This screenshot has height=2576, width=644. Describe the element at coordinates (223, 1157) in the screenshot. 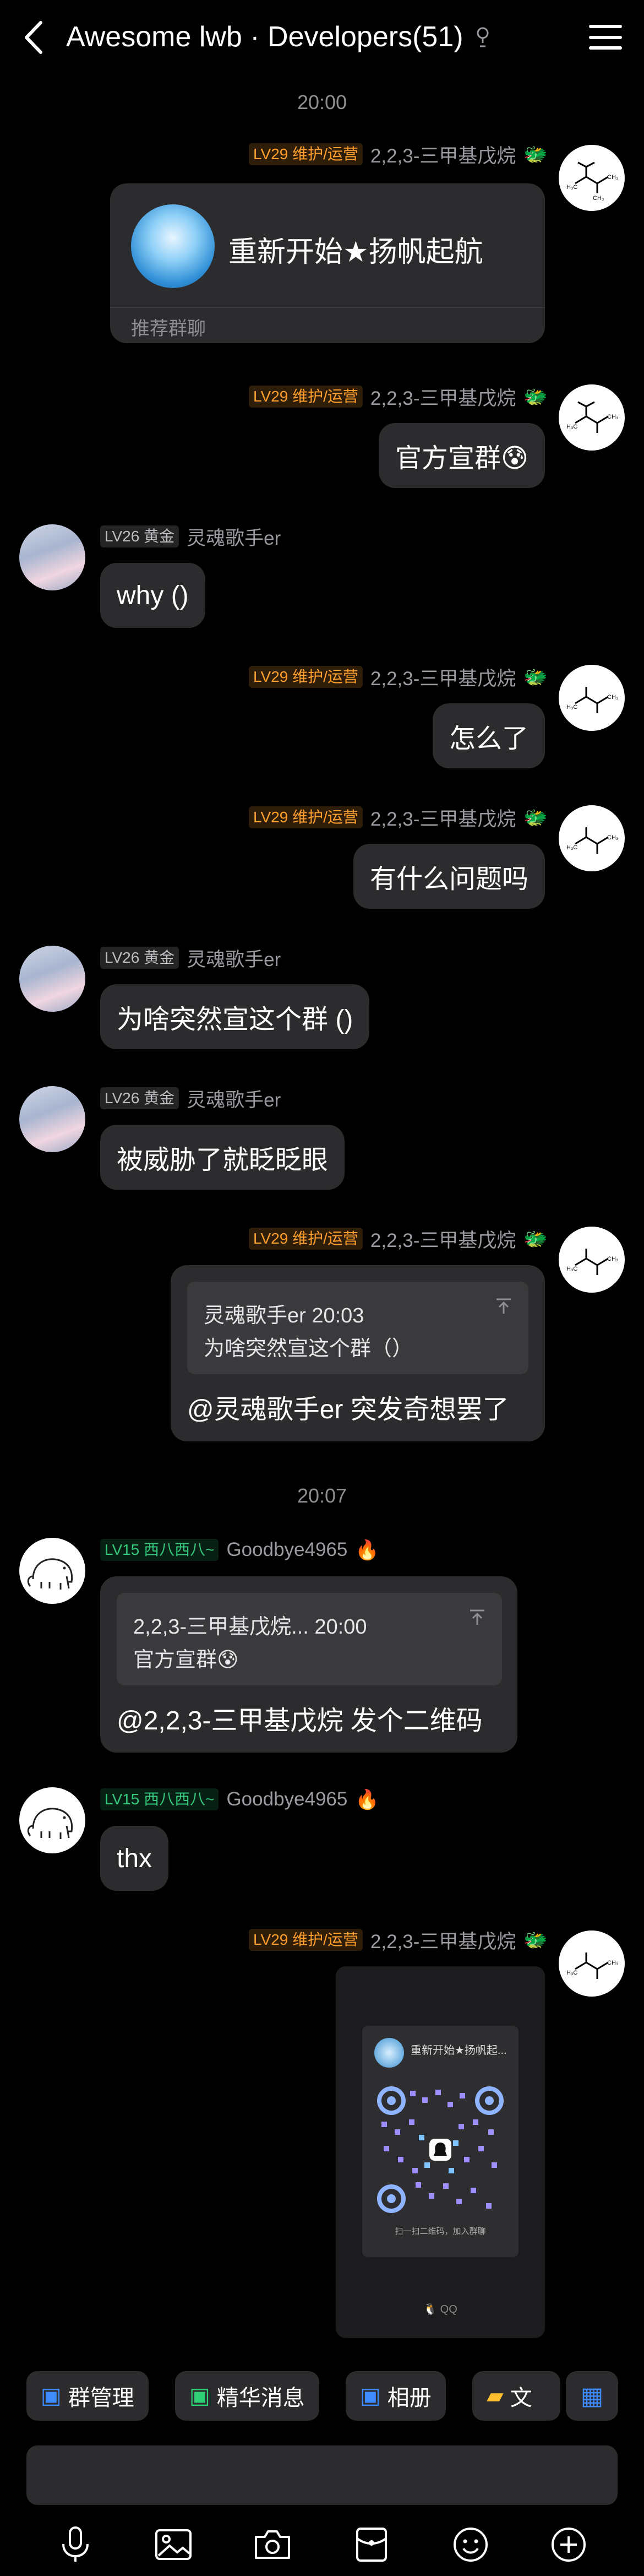

I see `message-bubble: 被威胁了就眨眨眼` at that location.